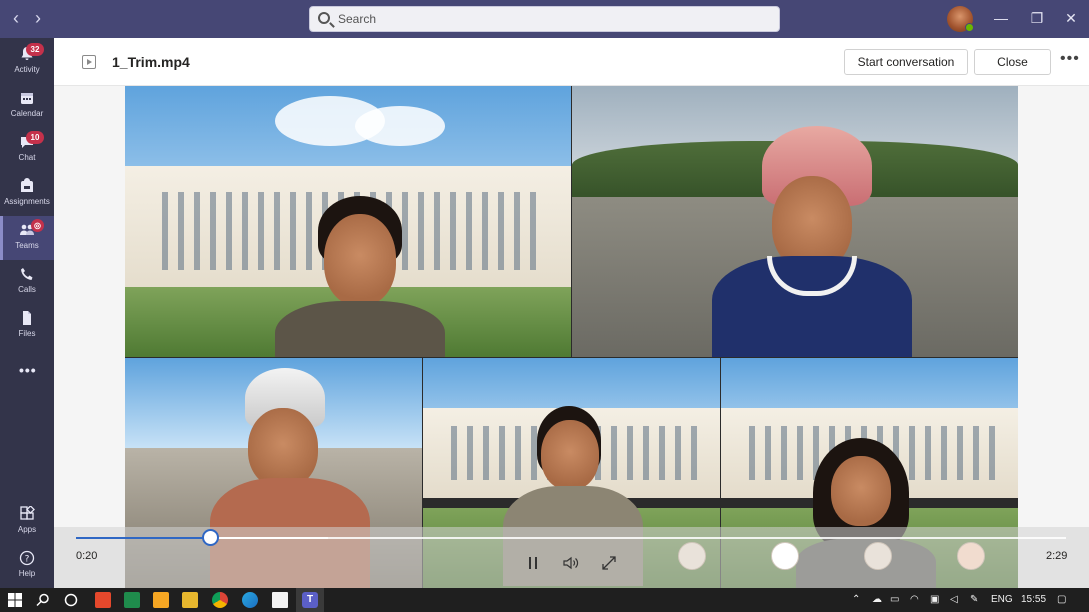 The height and width of the screenshot is (612, 1089). I want to click on close-button: Close, so click(1012, 62).